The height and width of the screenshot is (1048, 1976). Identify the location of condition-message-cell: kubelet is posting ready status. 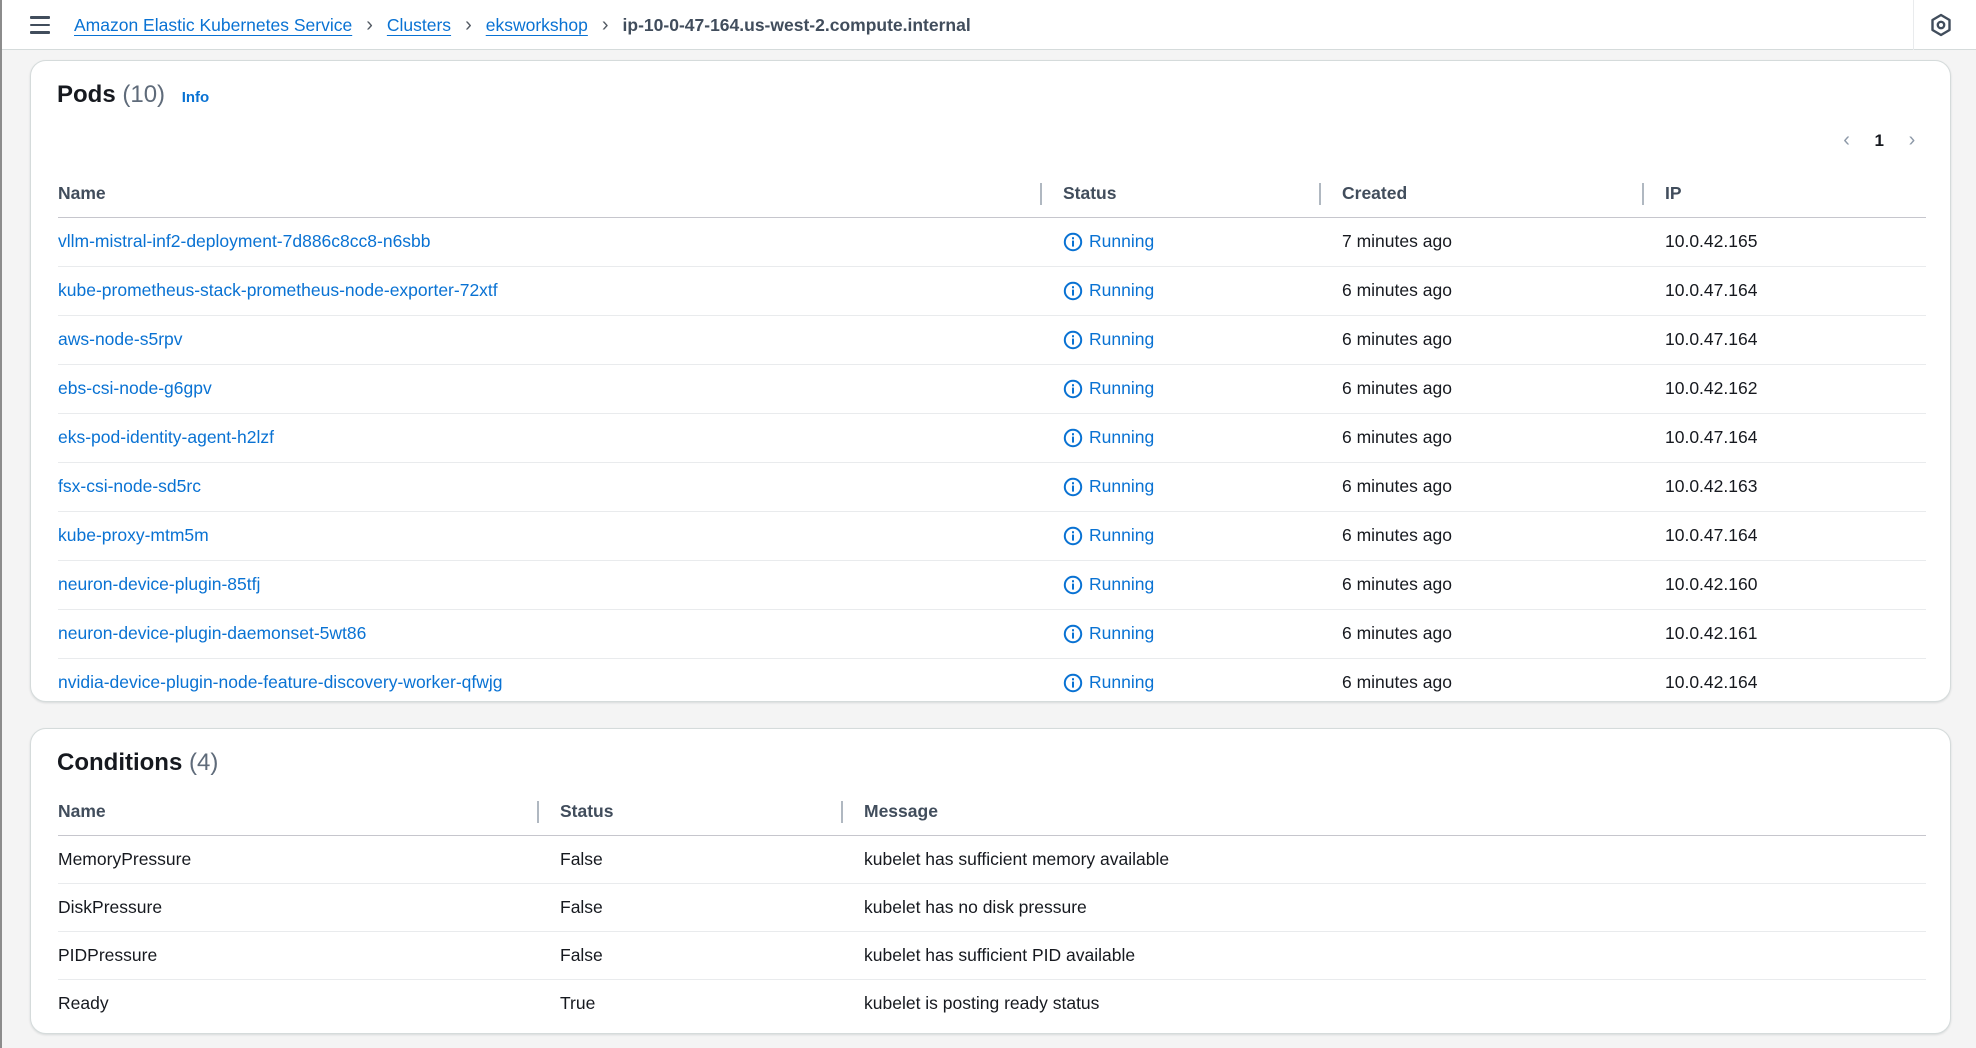
(982, 1002).